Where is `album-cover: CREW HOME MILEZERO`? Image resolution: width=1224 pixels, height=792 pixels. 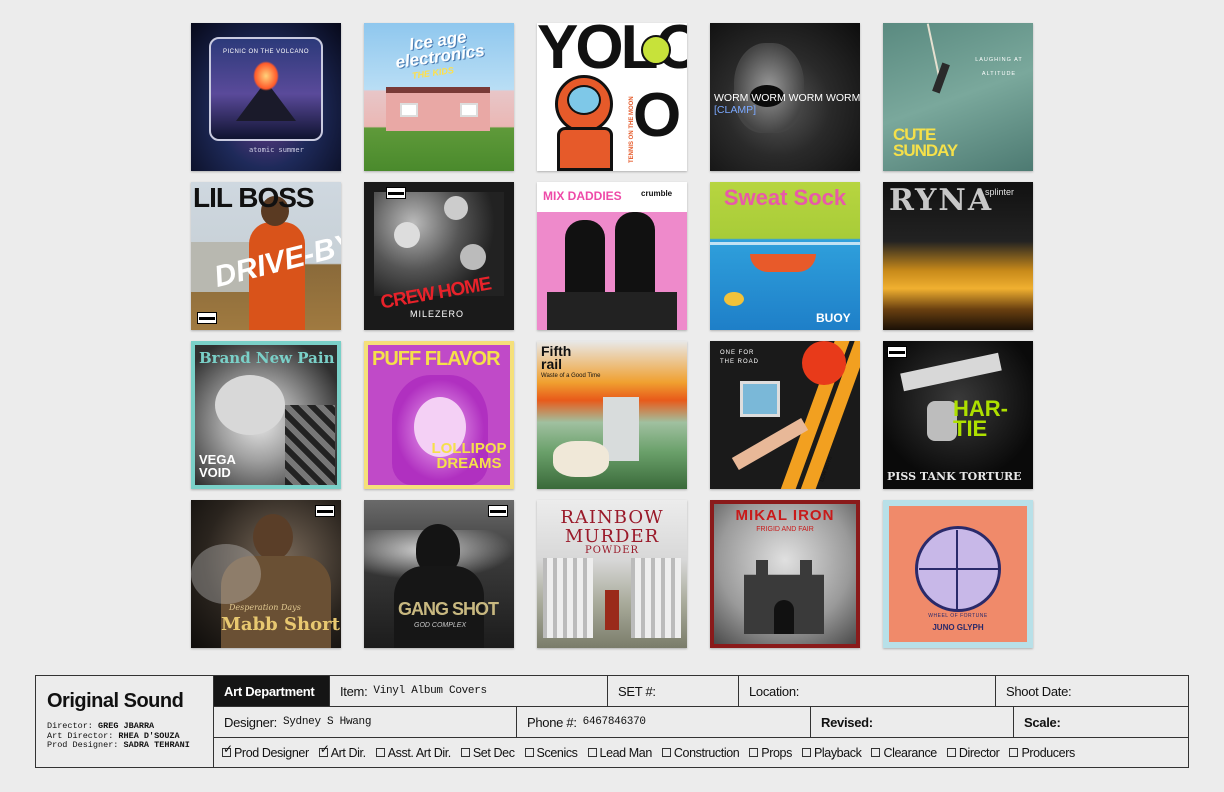 album-cover: CREW HOME MILEZERO is located at coordinates (439, 256).